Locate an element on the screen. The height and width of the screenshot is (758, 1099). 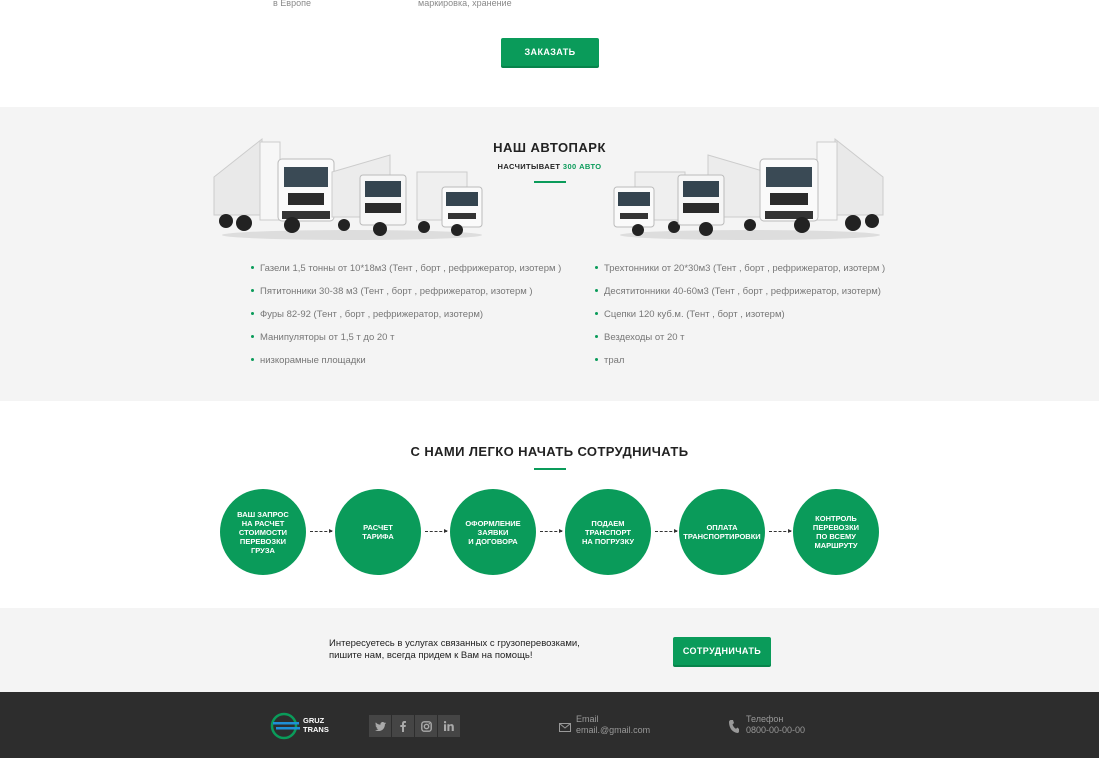
email-link: email.@gmail.com is located at coordinates (613, 730).